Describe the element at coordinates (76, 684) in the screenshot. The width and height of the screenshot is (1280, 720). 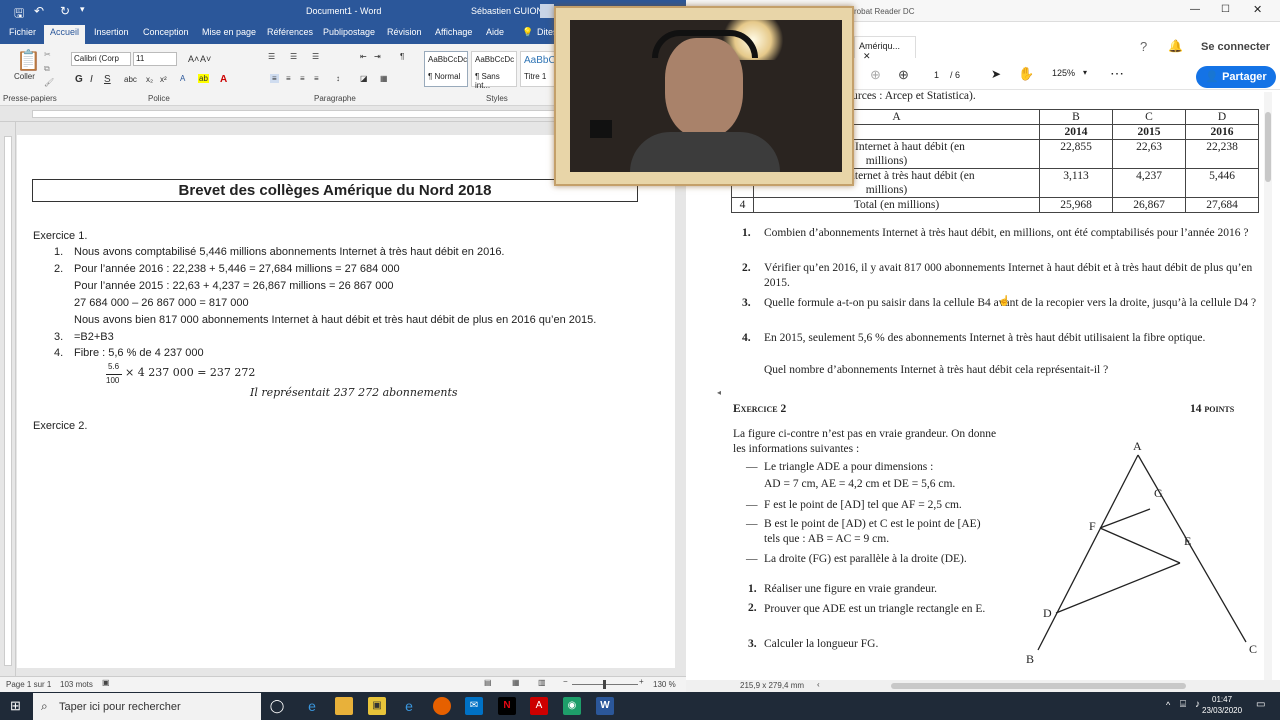
I see `word-count: 103 mots` at that location.